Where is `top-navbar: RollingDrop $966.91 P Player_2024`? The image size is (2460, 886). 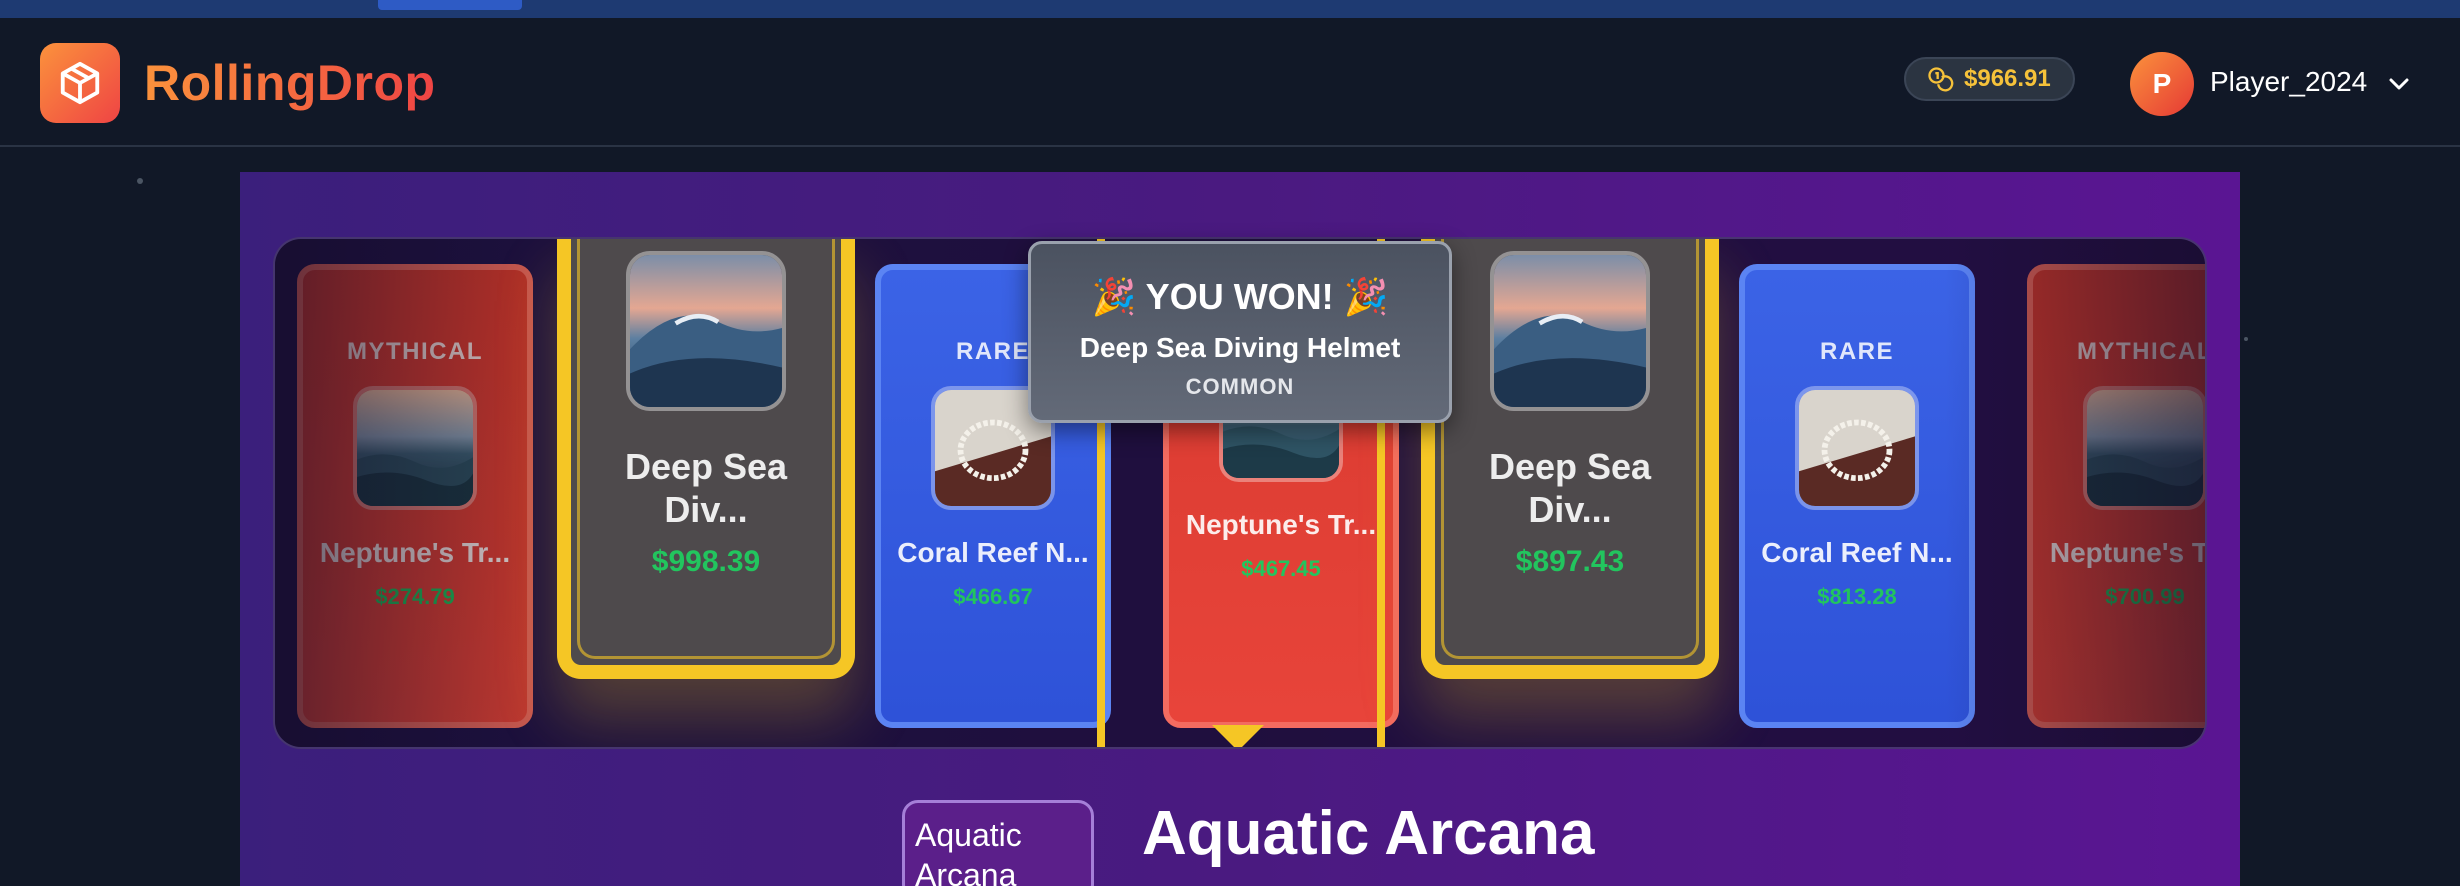
top-navbar: RollingDrop $966.91 P Player_2024 is located at coordinates (1230, 82).